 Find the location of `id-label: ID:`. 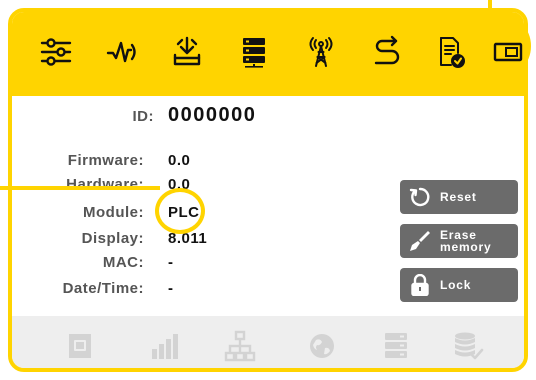

id-label: ID: is located at coordinates (143, 116).